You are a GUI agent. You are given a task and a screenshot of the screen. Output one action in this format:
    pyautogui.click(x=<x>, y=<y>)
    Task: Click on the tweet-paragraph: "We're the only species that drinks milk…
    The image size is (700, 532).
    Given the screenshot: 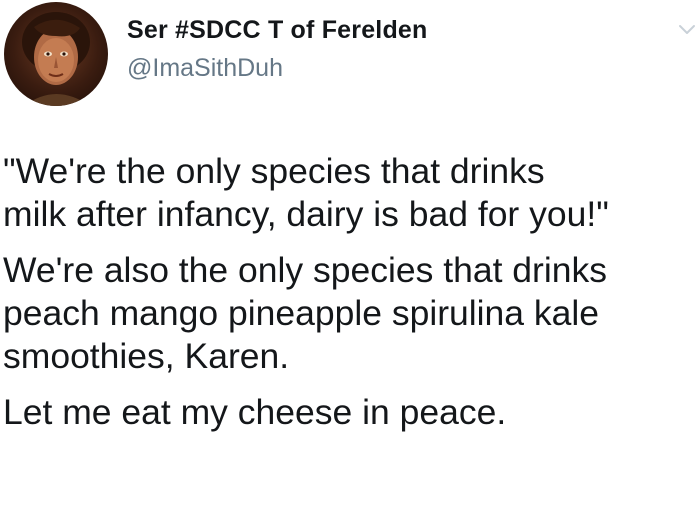 What is the action you would take?
    pyautogui.click(x=306, y=192)
    